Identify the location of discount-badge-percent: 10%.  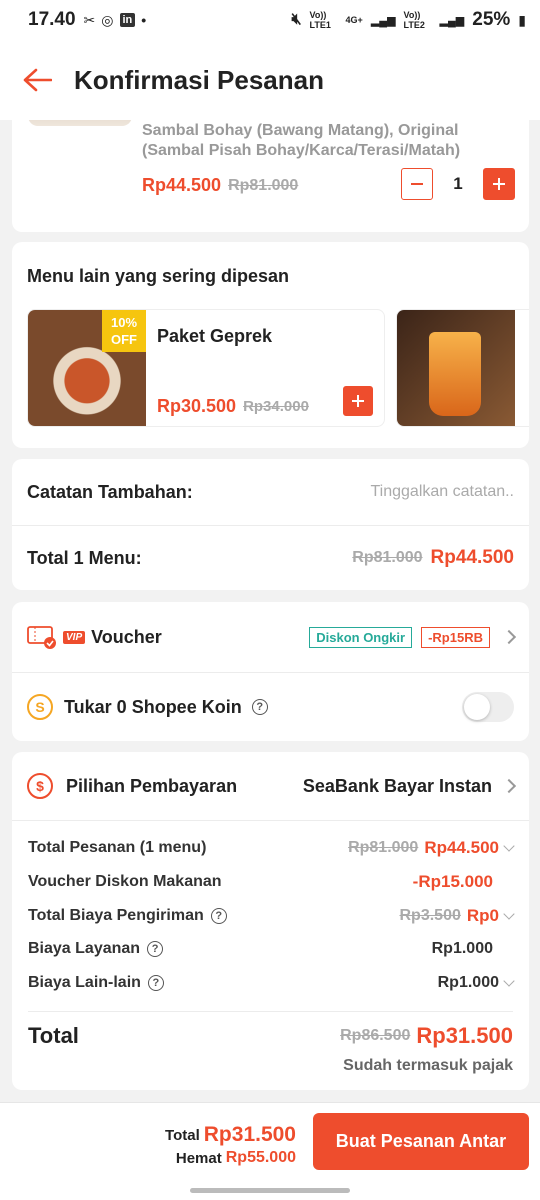
(124, 322).